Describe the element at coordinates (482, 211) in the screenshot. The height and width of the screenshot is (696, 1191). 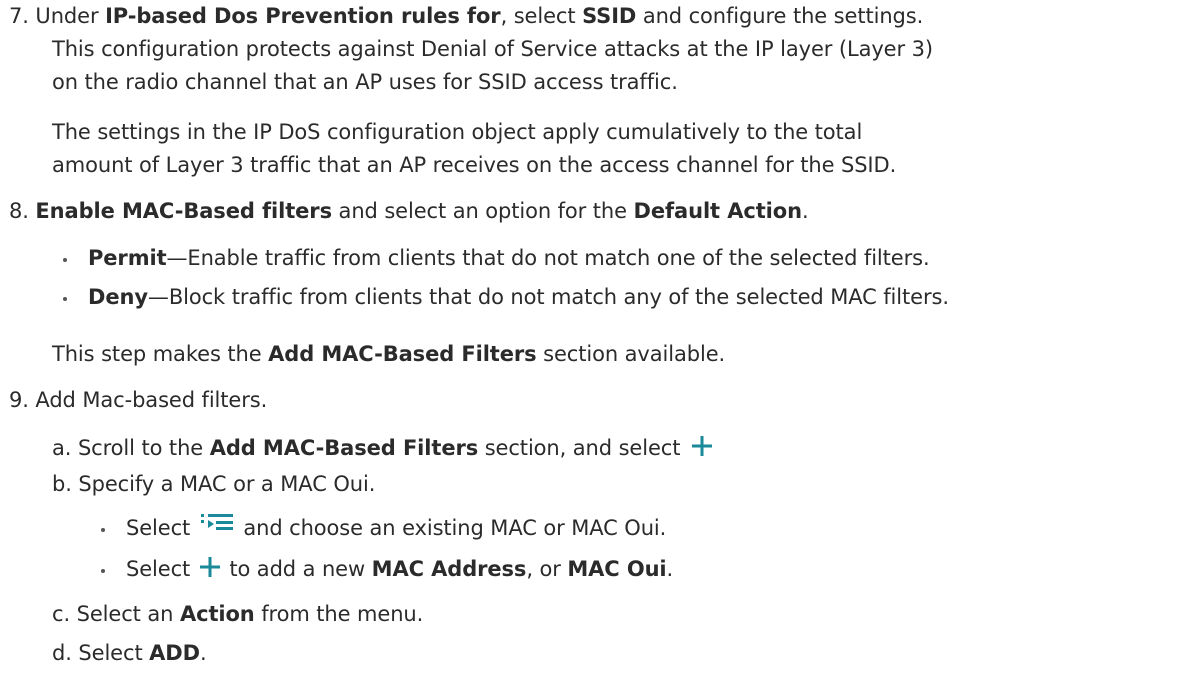
I see `text: and select an option for the` at that location.